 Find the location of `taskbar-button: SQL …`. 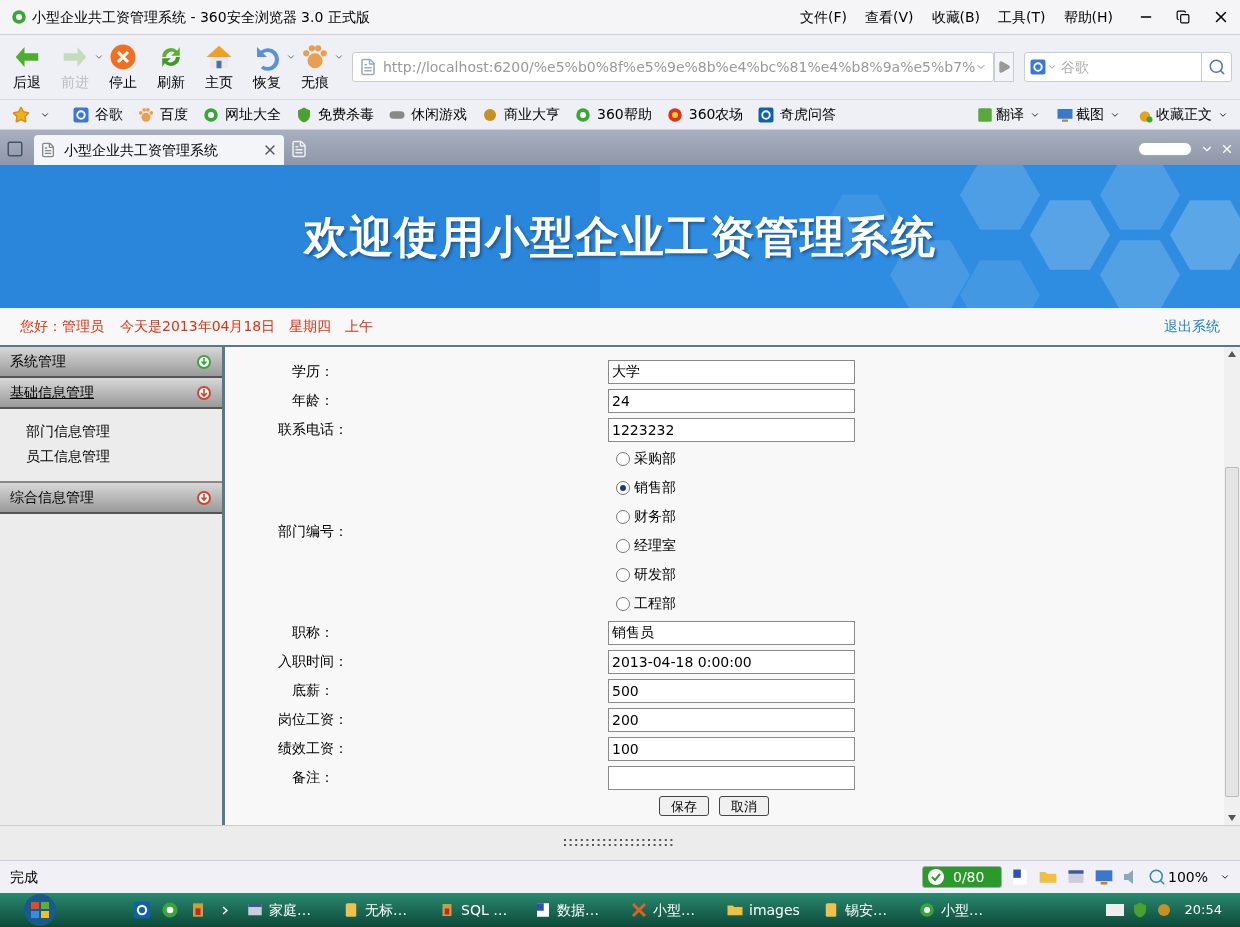

taskbar-button: SQL … is located at coordinates (484, 910).